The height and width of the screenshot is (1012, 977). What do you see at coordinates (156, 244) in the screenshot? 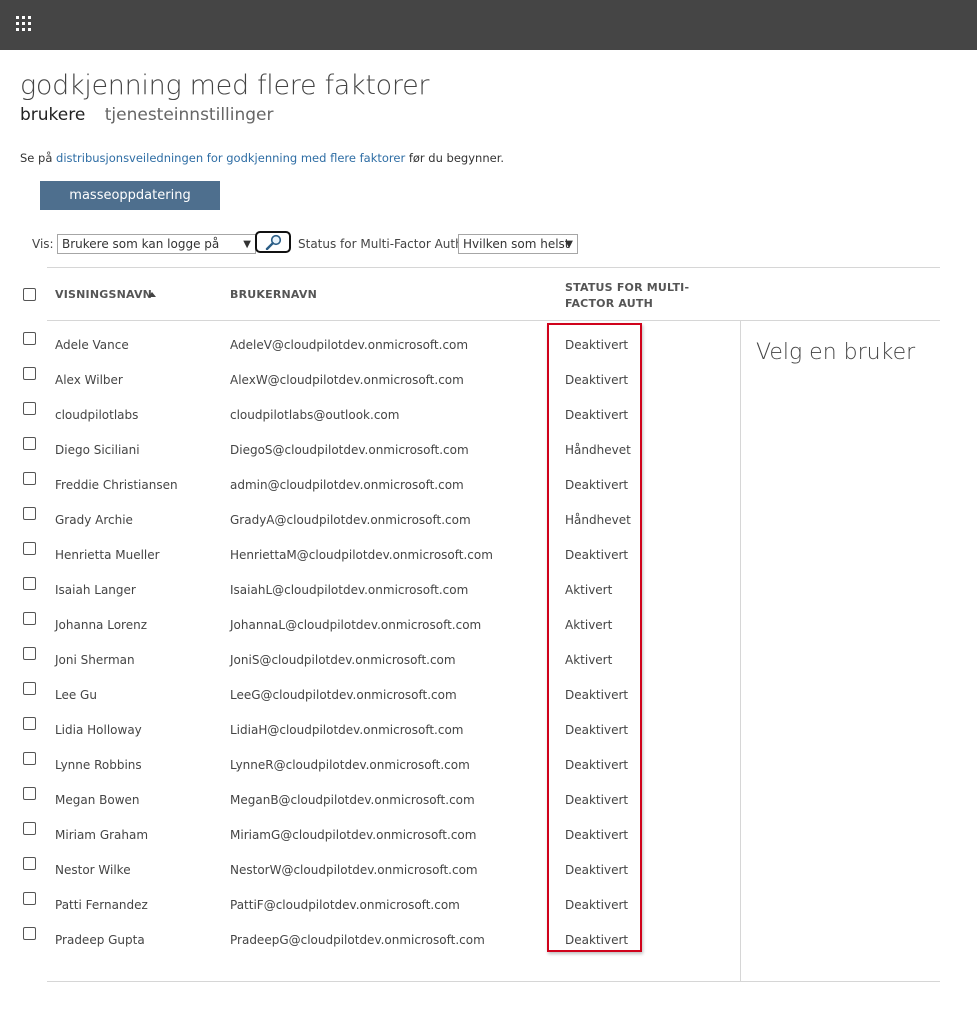
I see `view-select: Brukere som kan logge på ▼` at bounding box center [156, 244].